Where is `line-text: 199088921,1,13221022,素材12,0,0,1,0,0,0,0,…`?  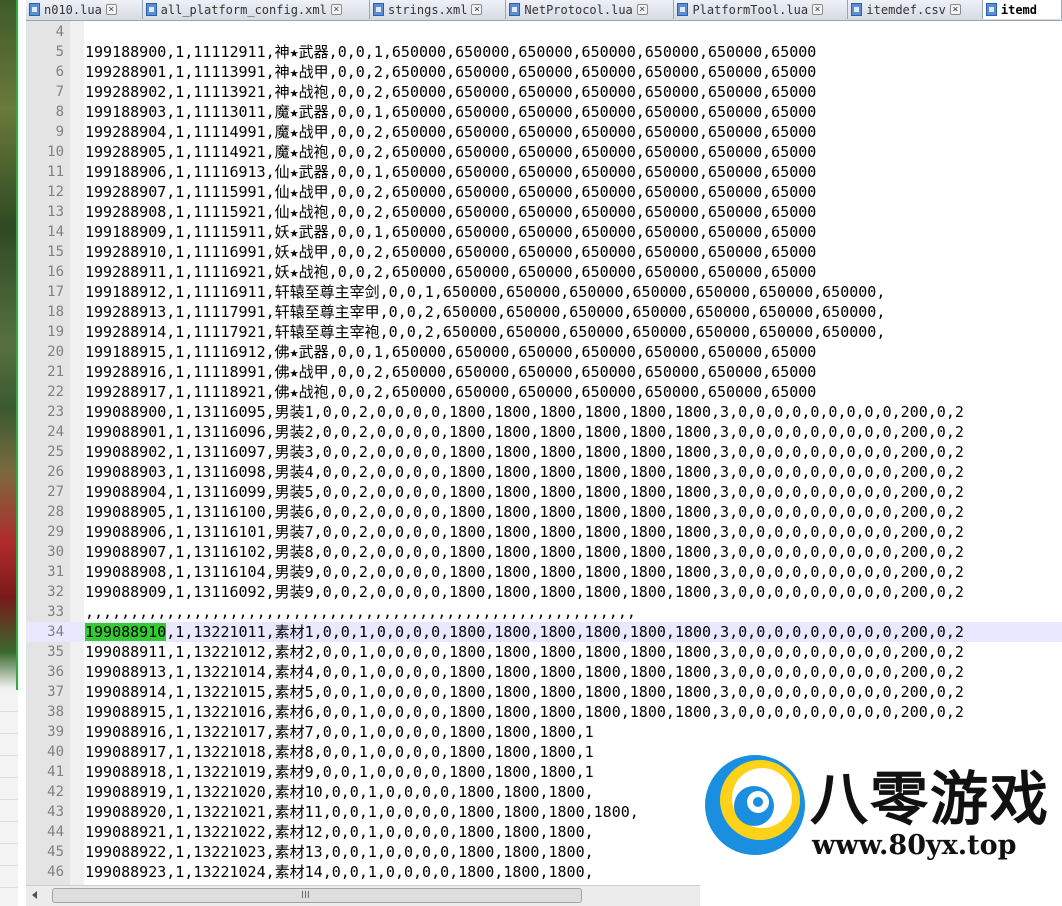 line-text: 199088921,1,13221022,素材12,0,0,1,0,0,0,0,… is located at coordinates (339, 832).